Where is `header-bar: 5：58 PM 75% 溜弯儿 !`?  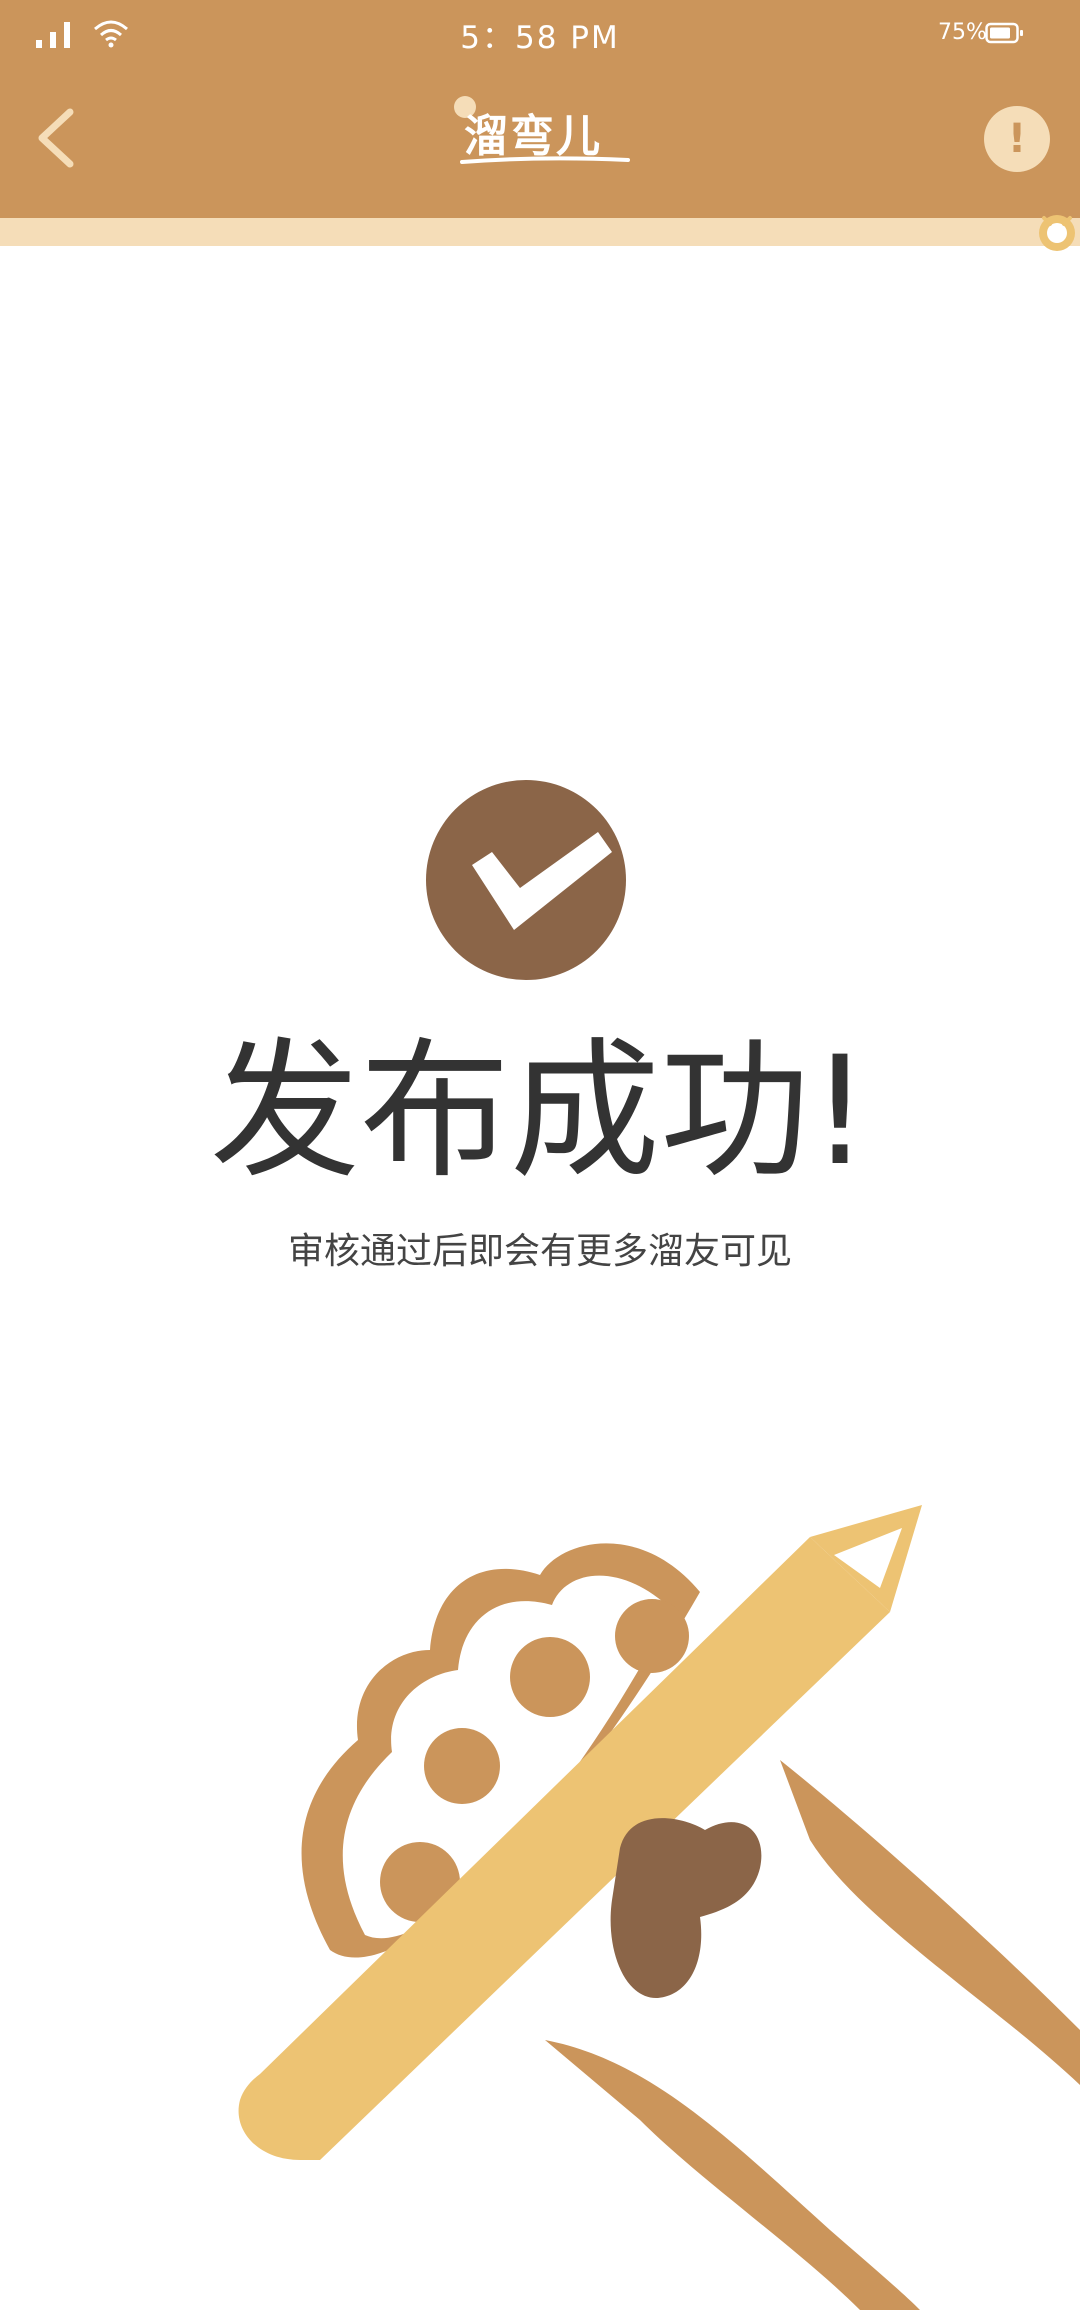
header-bar: 5：58 PM 75% 溜弯儿 ! is located at coordinates (540, 109).